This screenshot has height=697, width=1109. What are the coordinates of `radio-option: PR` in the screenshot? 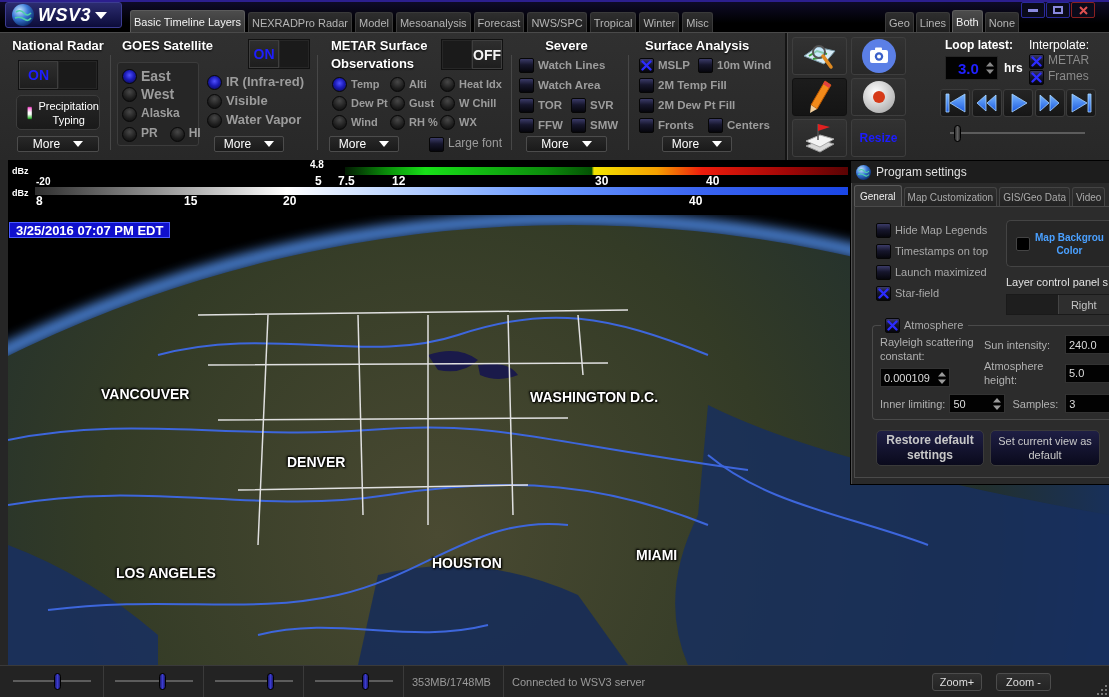 It's located at (140, 134).